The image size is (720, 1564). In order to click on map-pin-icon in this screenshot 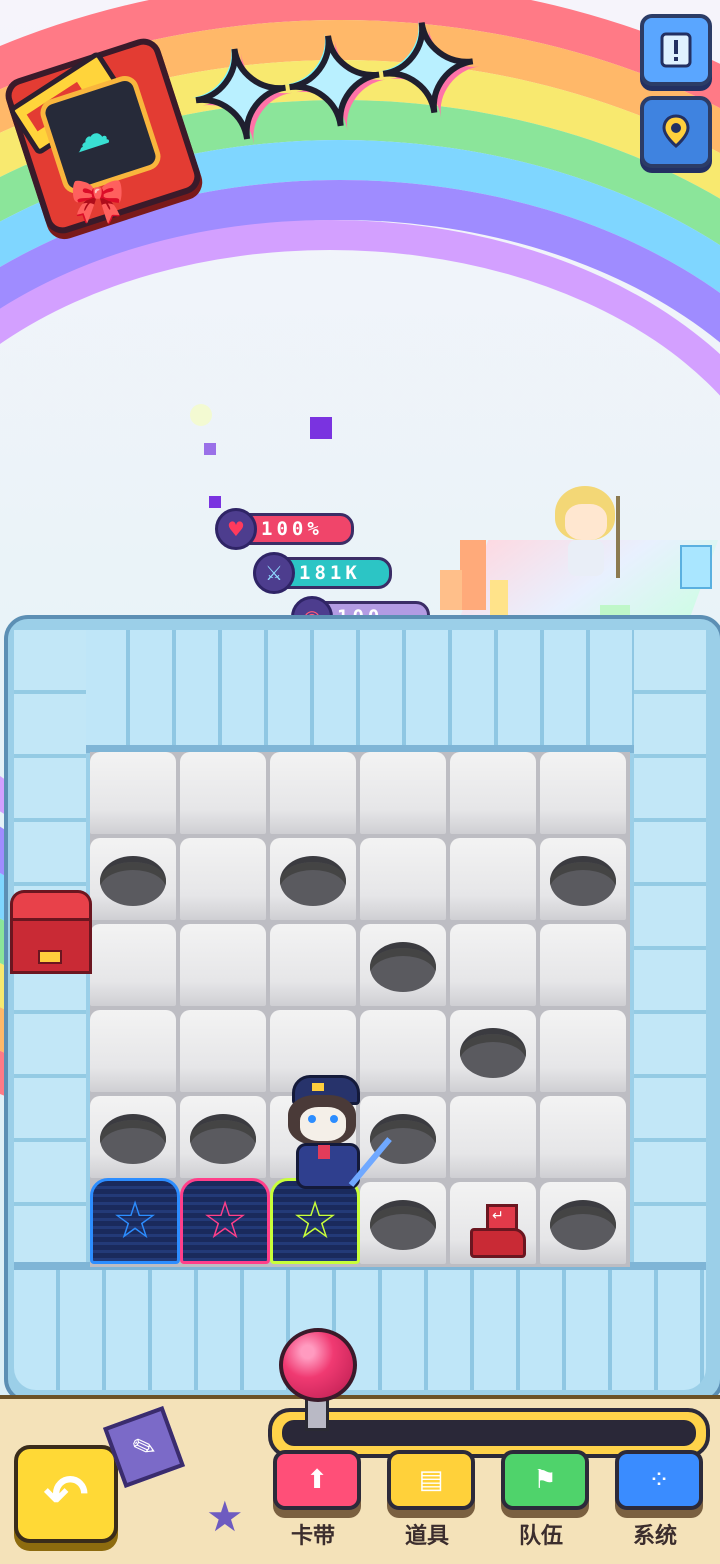, I will do `click(676, 131)`.